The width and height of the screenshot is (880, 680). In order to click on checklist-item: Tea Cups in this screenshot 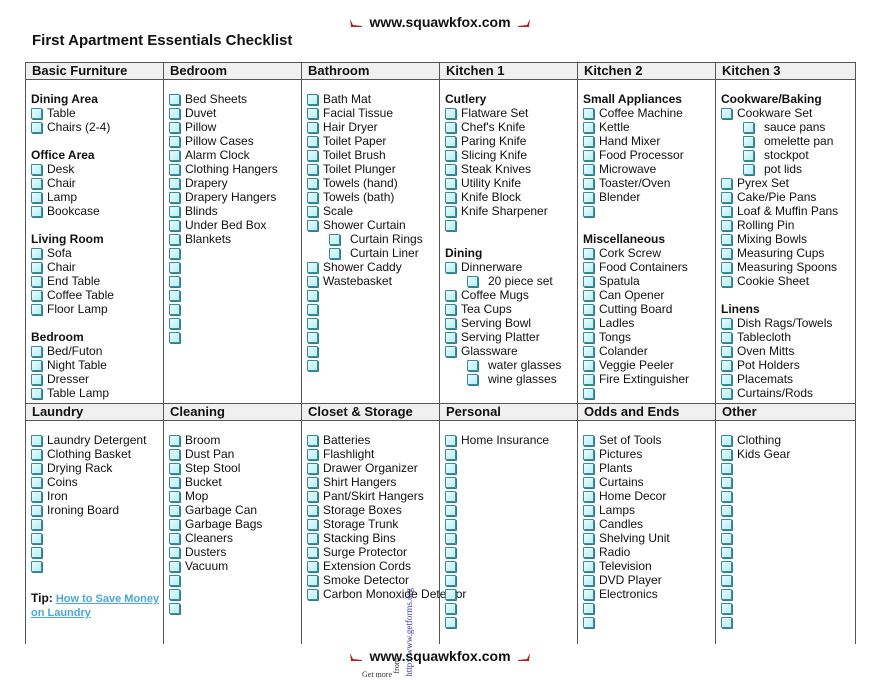, I will do `click(511, 309)`.